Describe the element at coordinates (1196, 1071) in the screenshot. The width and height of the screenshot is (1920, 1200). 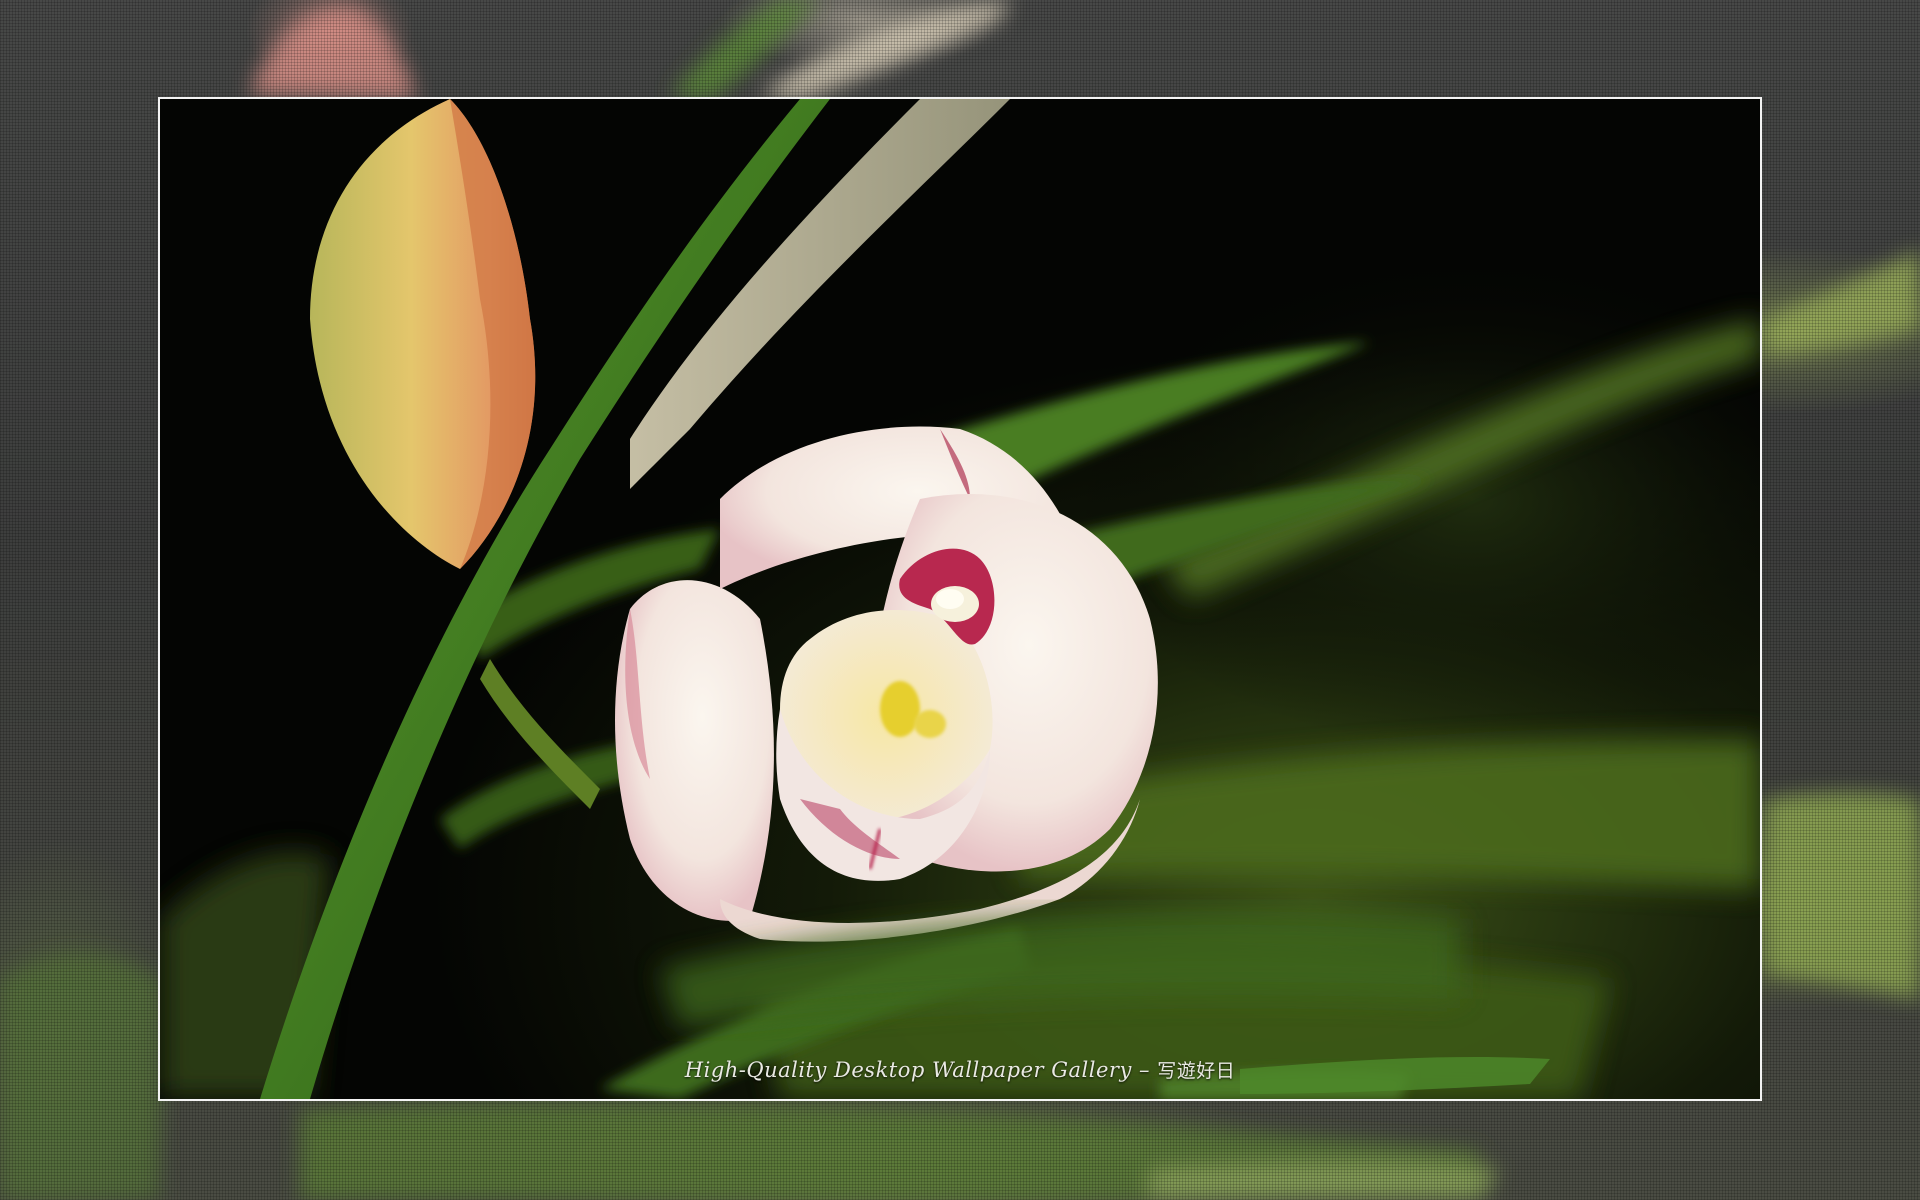
I see `caption-site-name: 写遊好日` at that location.